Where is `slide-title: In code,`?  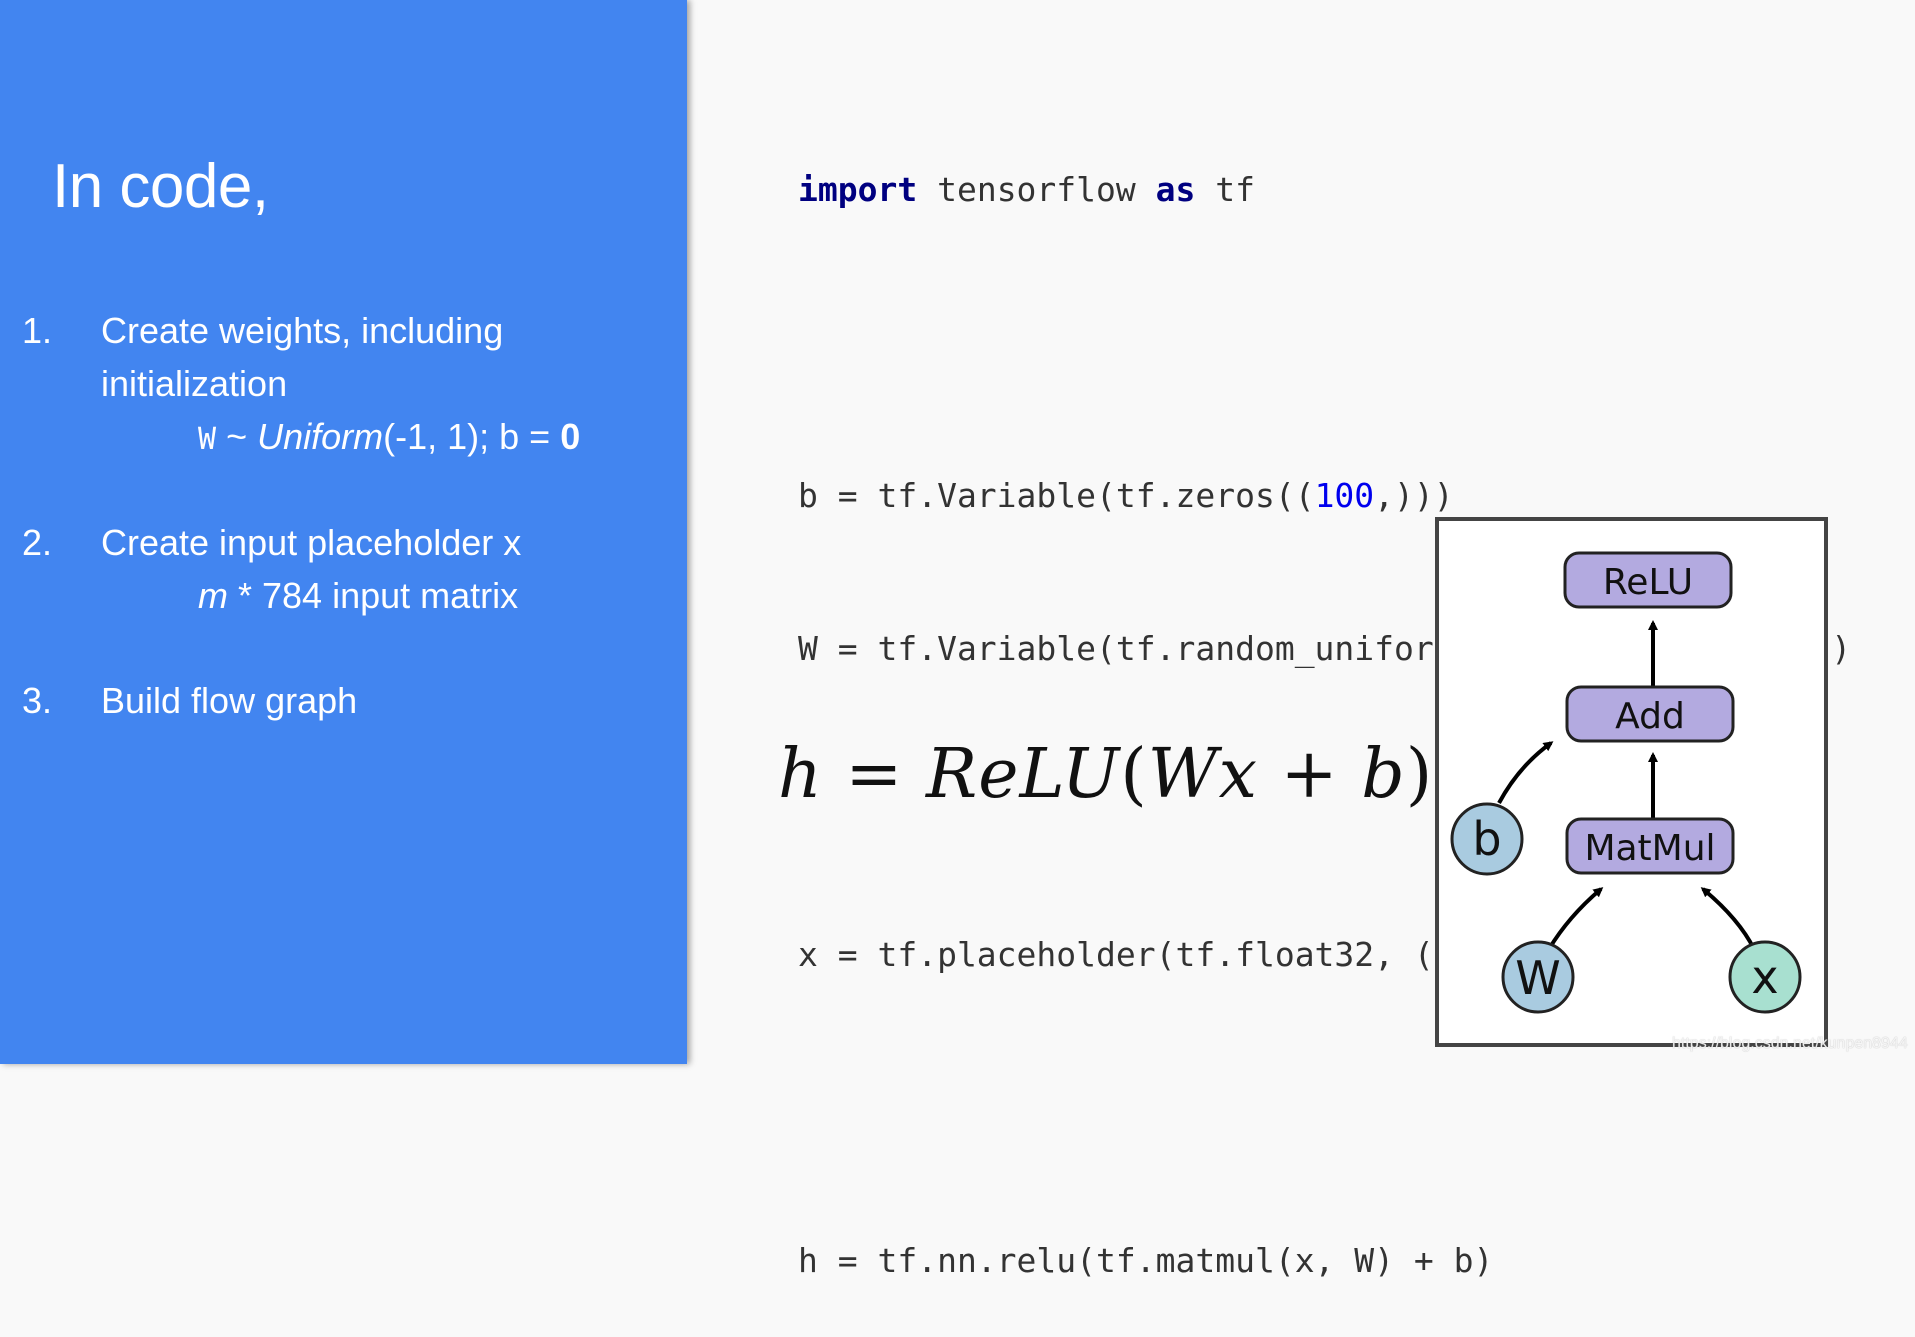 slide-title: In code, is located at coordinates (160, 186).